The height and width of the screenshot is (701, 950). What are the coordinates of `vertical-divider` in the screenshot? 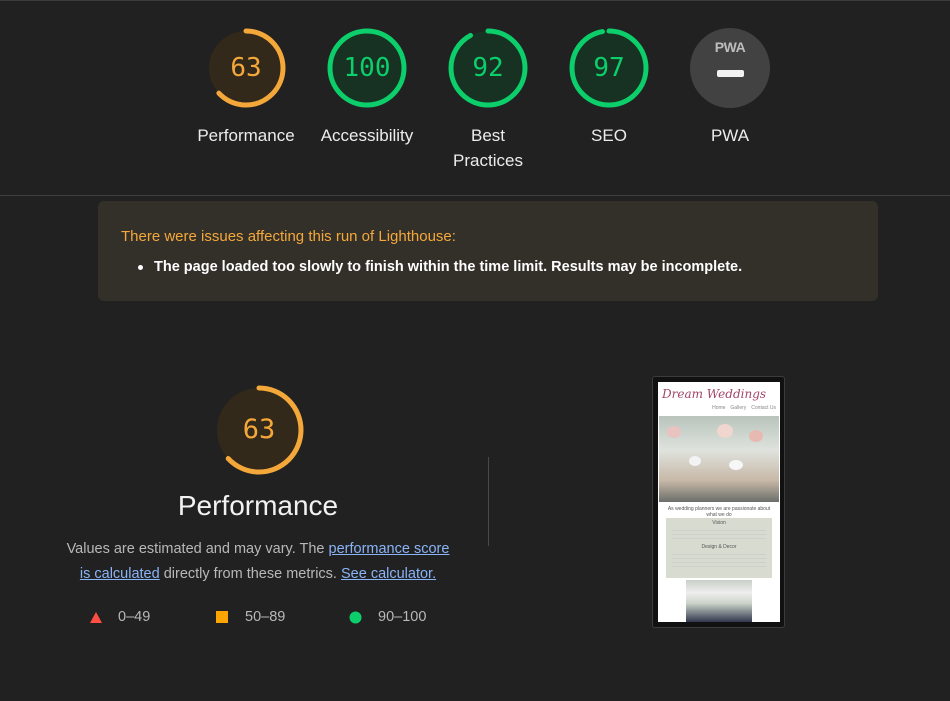 It's located at (488, 501).